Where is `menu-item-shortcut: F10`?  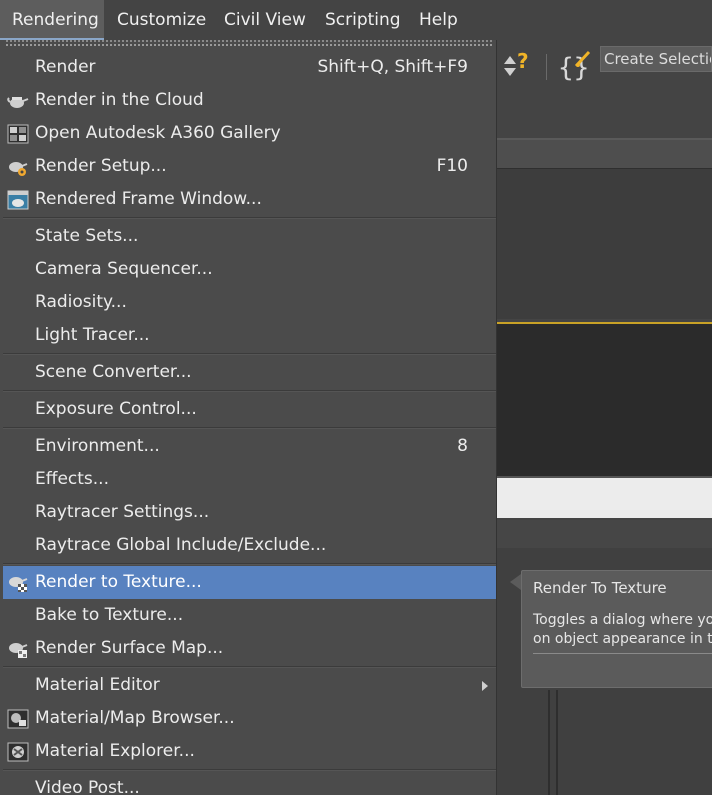 menu-item-shortcut: F10 is located at coordinates (452, 166).